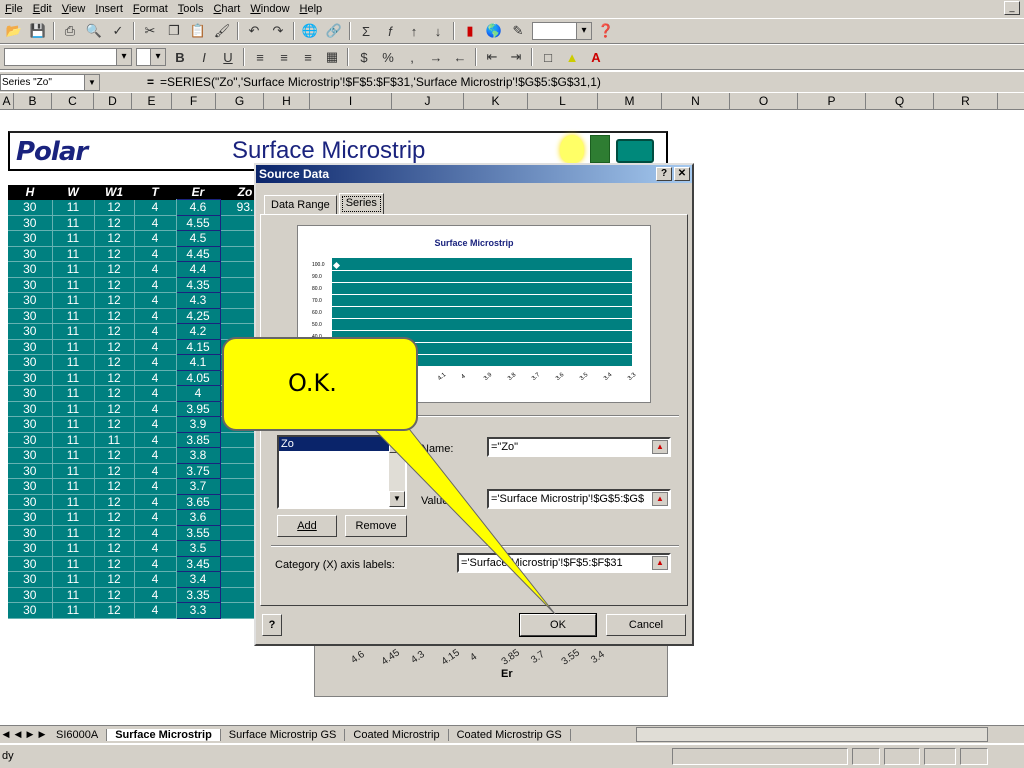 The image size is (1024, 768). I want to click on scroll-up-icon: ▲, so click(397, 445).